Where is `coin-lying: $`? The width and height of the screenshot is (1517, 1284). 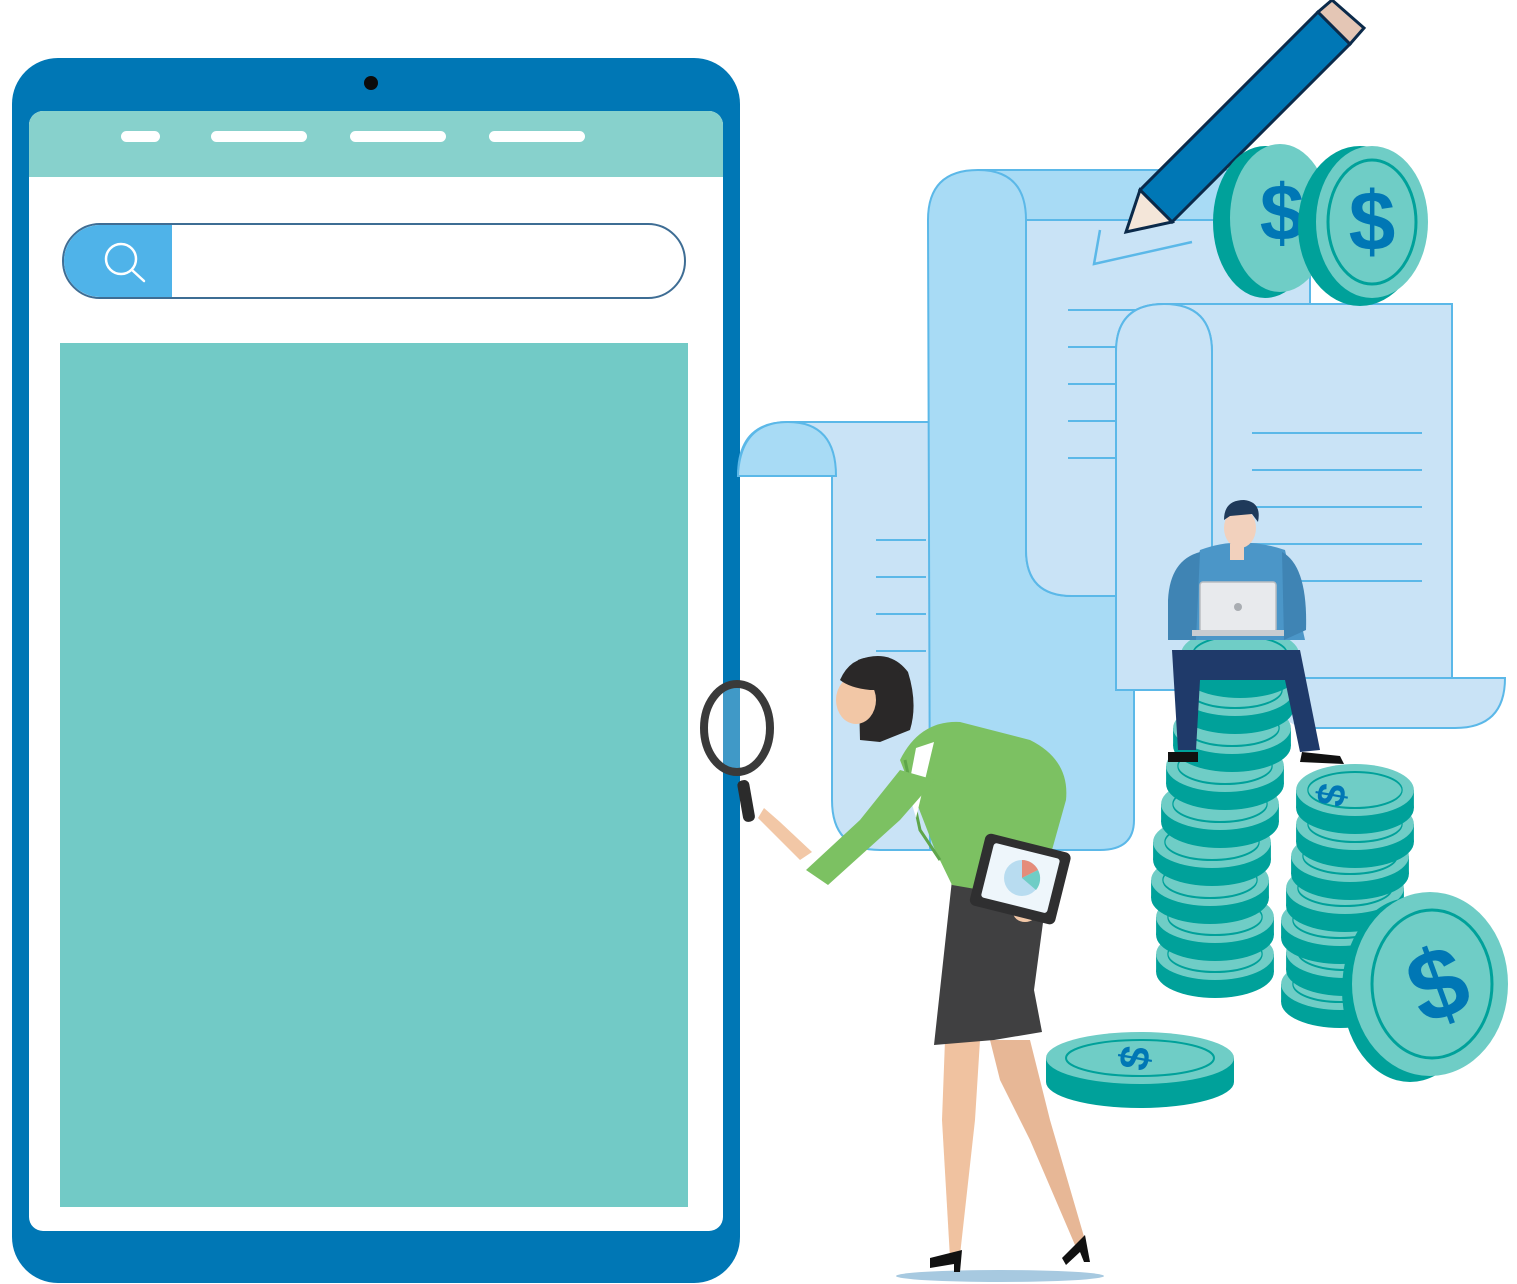 coin-lying: $ is located at coordinates (1140, 1070).